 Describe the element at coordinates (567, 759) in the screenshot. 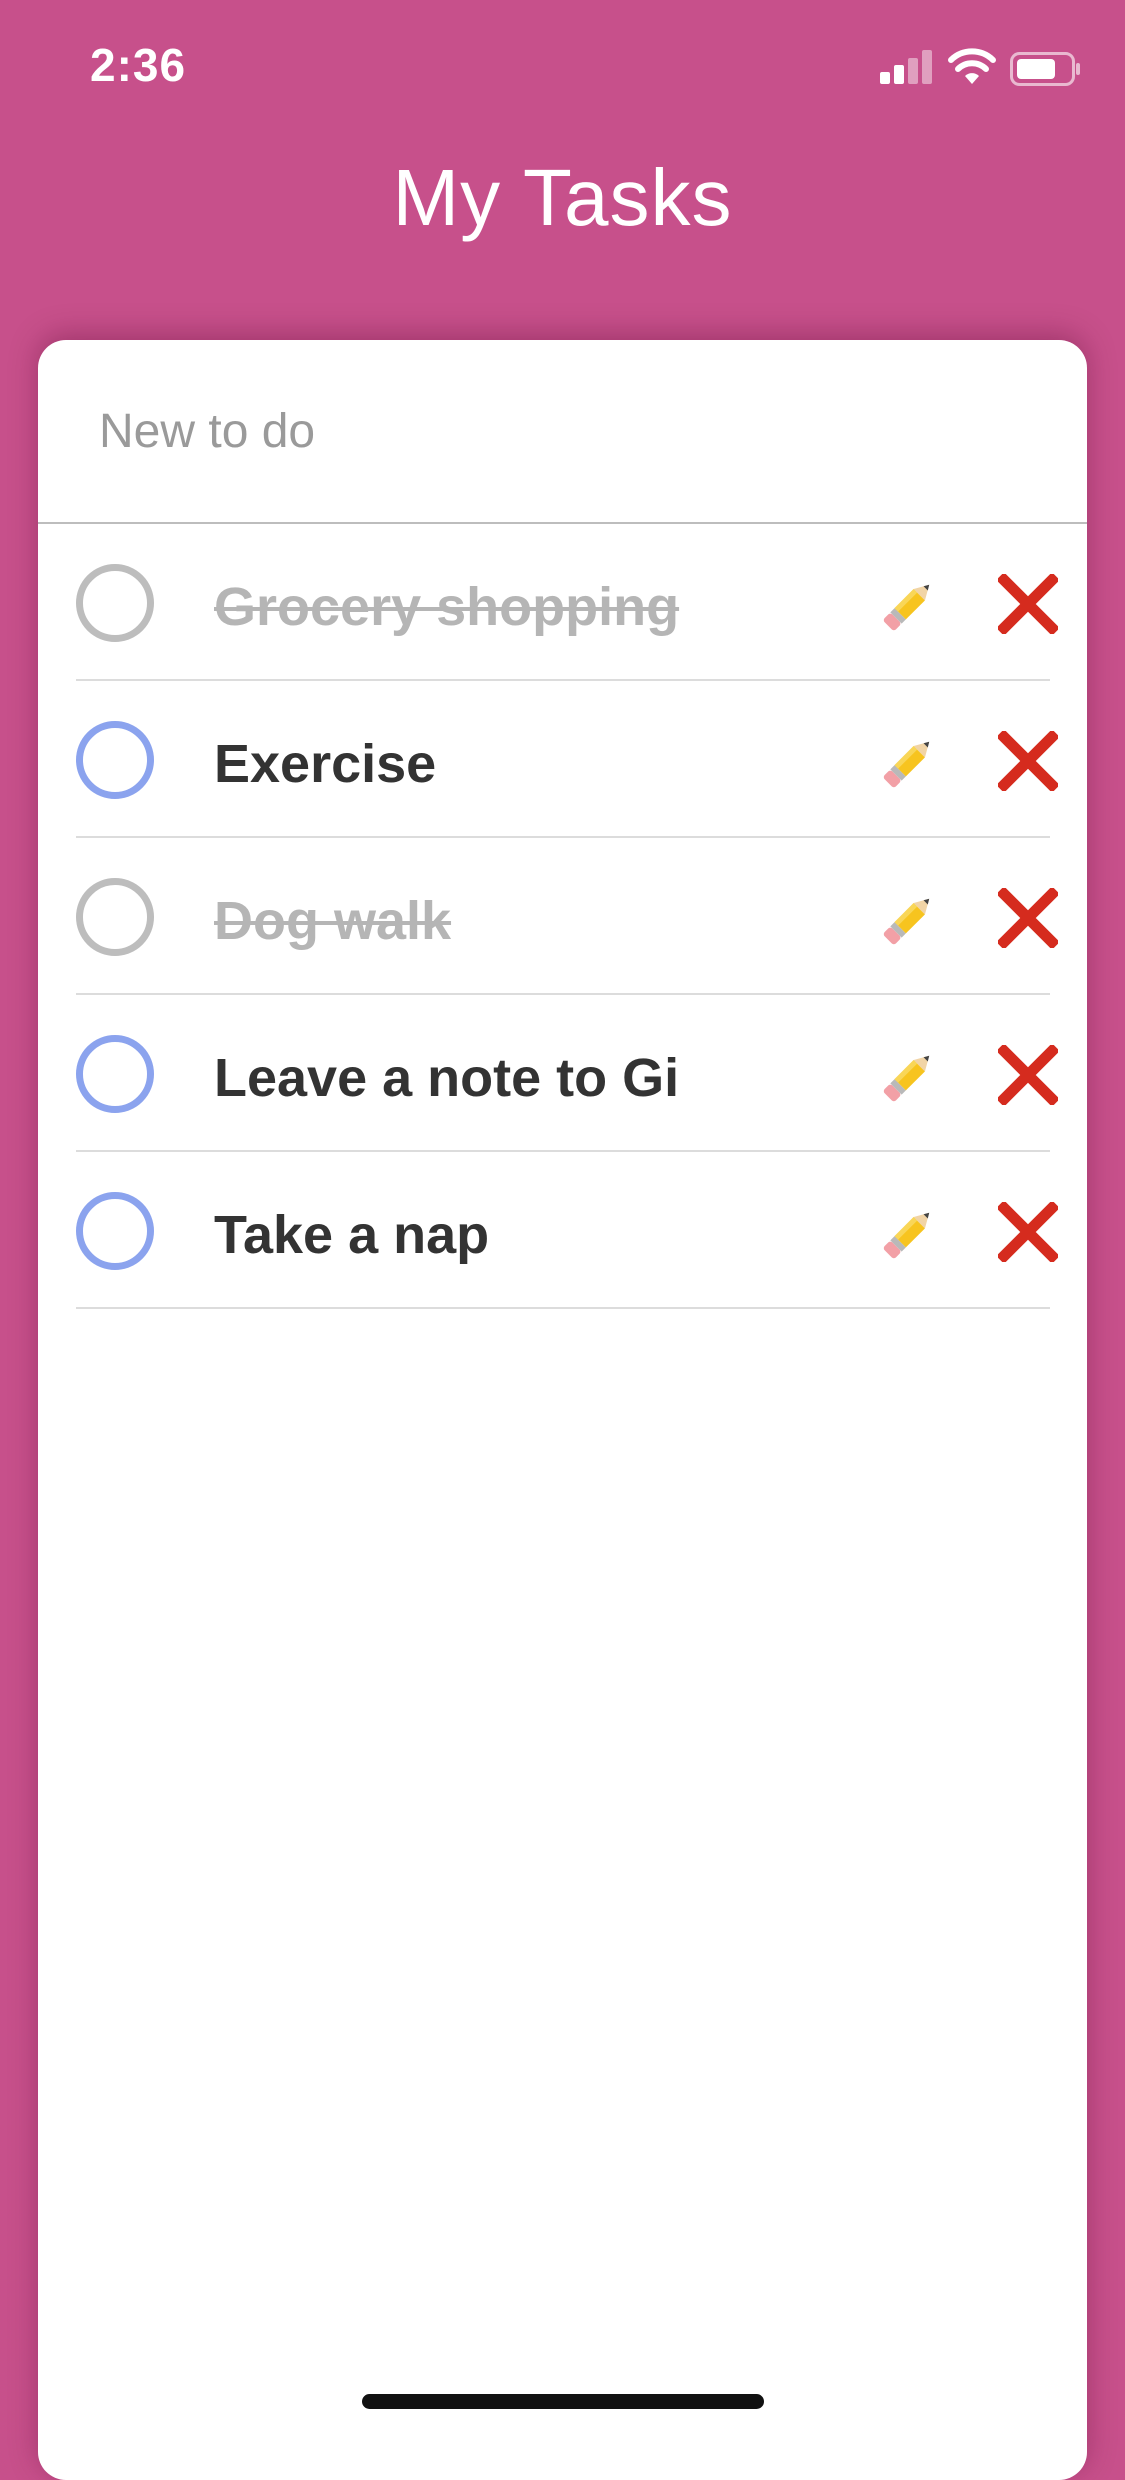

I see `task-row: Exercise` at that location.